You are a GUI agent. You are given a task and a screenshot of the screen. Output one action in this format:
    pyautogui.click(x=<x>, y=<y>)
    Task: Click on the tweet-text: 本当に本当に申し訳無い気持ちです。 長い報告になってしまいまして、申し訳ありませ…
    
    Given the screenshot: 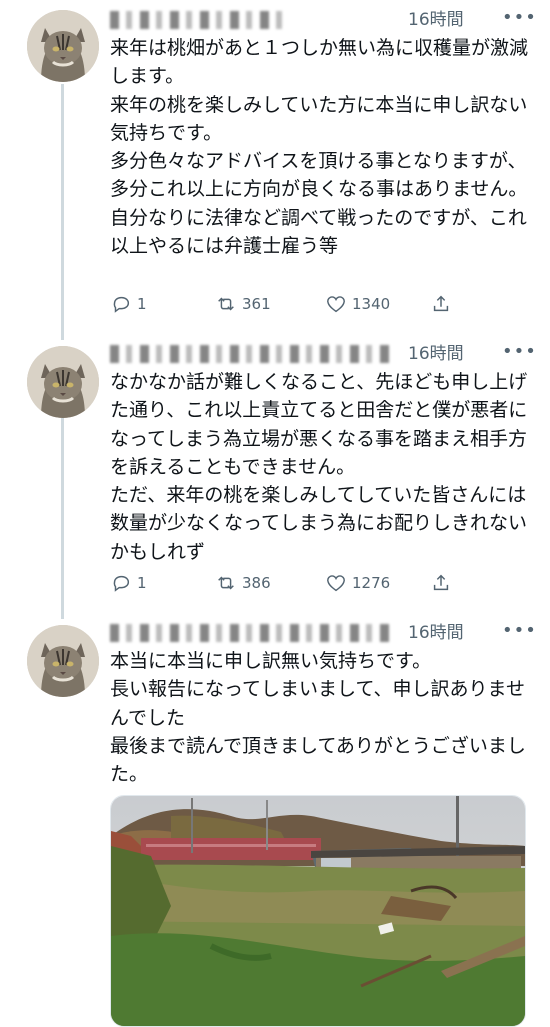 What is the action you would take?
    pyautogui.click(x=318, y=718)
    